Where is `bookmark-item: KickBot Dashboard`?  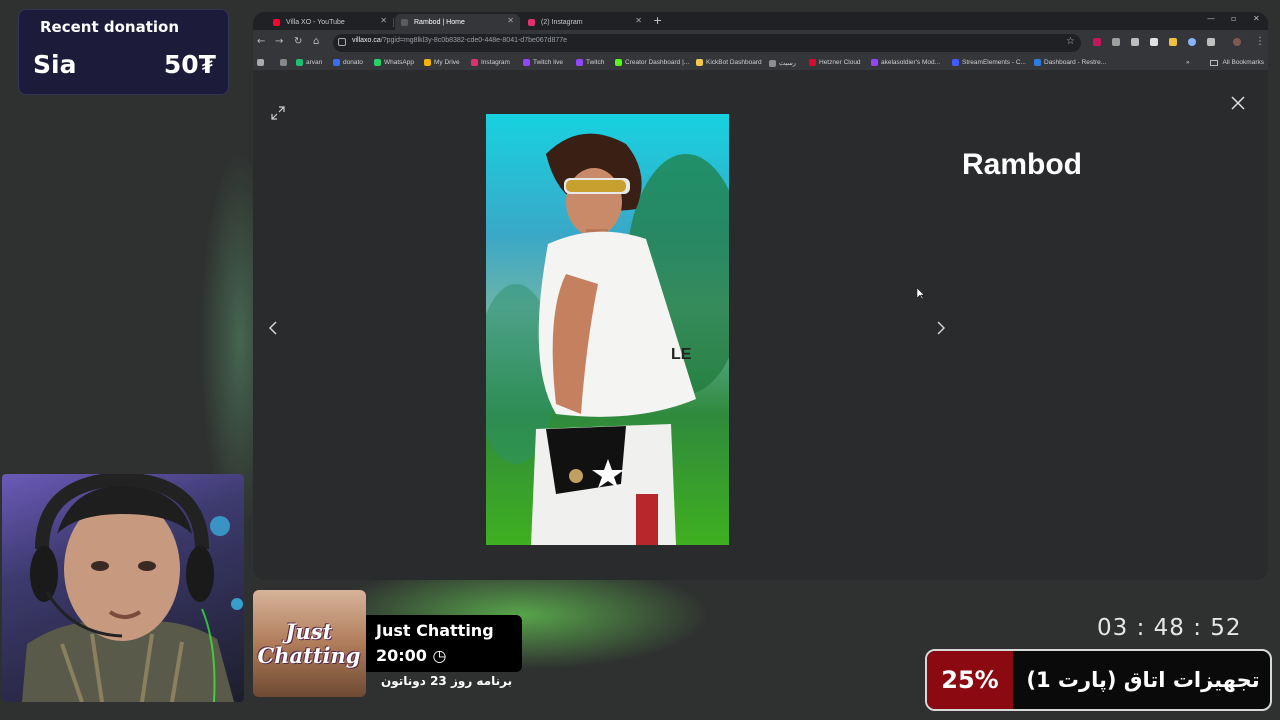
bookmark-item: KickBot Dashboard is located at coordinates (729, 62).